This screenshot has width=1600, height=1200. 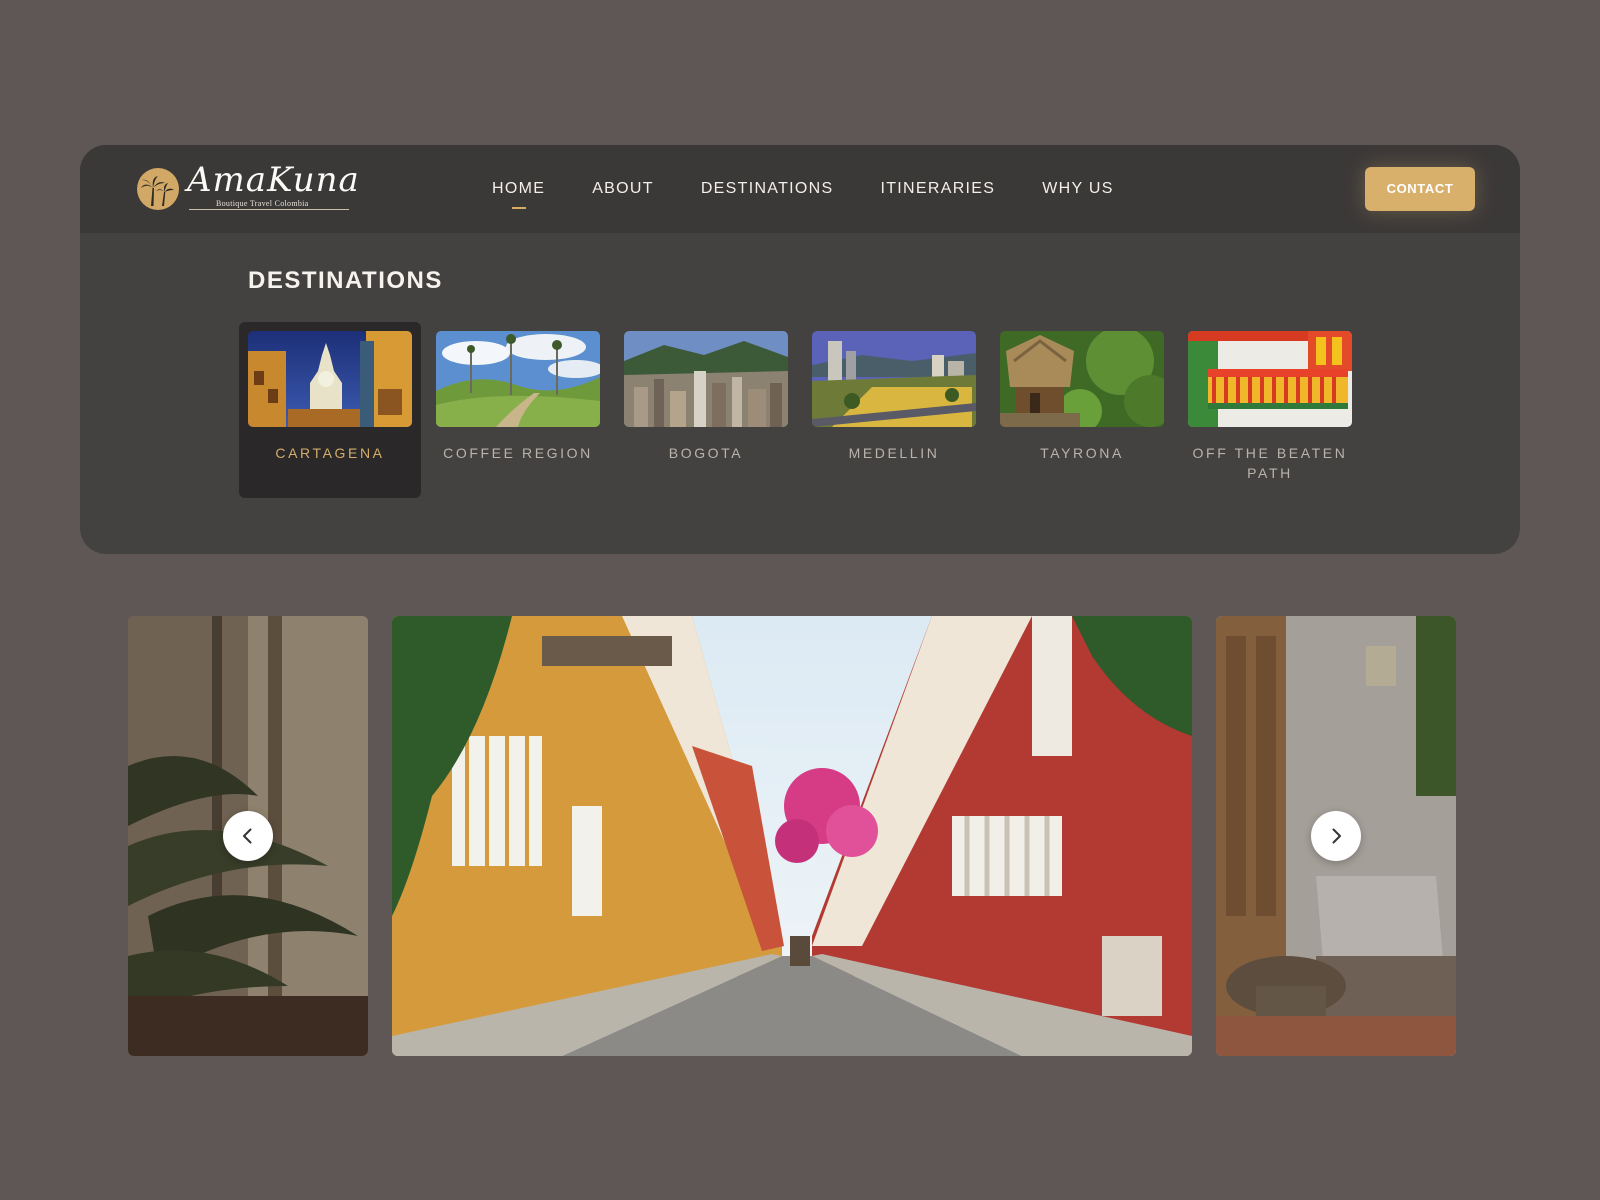 What do you see at coordinates (767, 189) in the screenshot?
I see `nav-item-destinations: DESTINATIONS` at bounding box center [767, 189].